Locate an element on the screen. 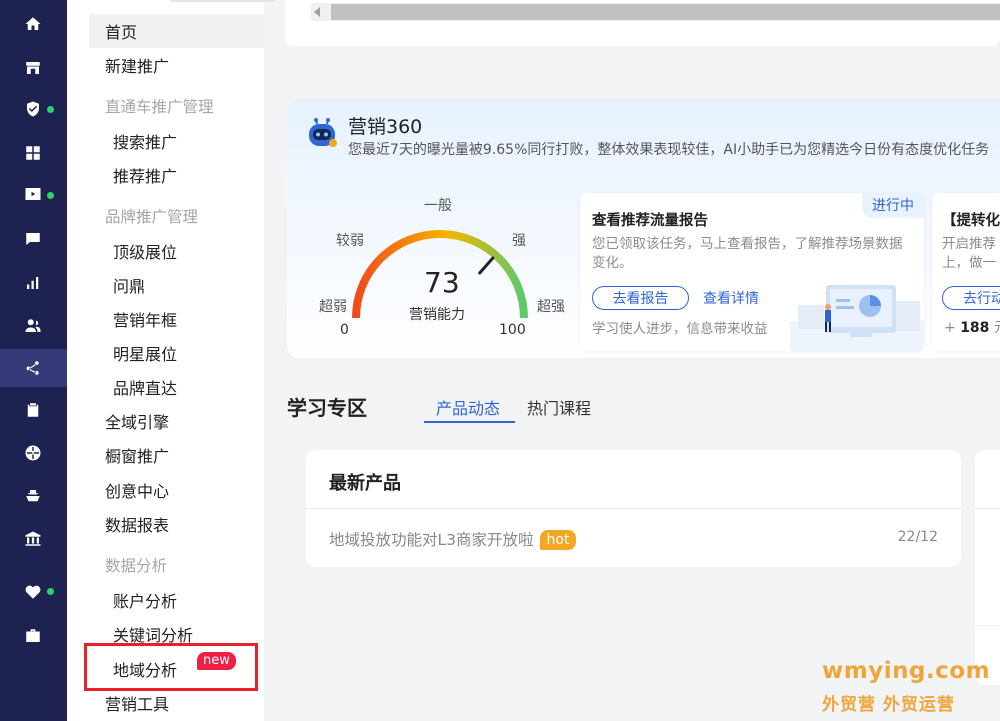 This screenshot has height=721, width=1000. menu-label: 明星展位 is located at coordinates (145, 354).